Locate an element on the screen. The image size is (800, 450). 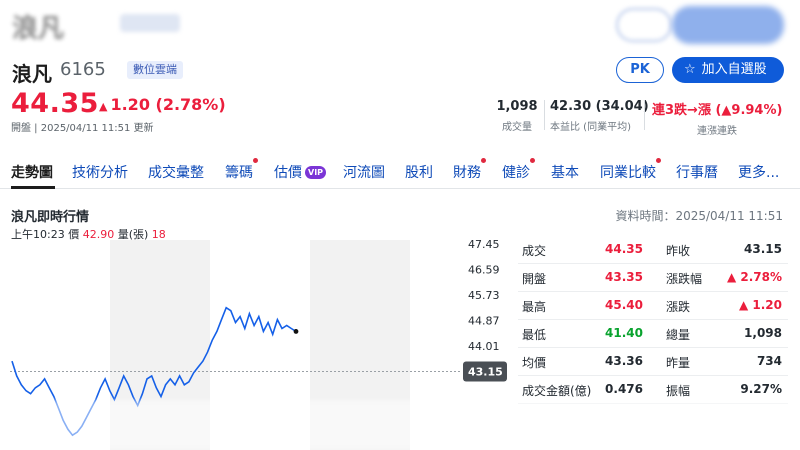
stock-code: 6165 is located at coordinates (83, 69).